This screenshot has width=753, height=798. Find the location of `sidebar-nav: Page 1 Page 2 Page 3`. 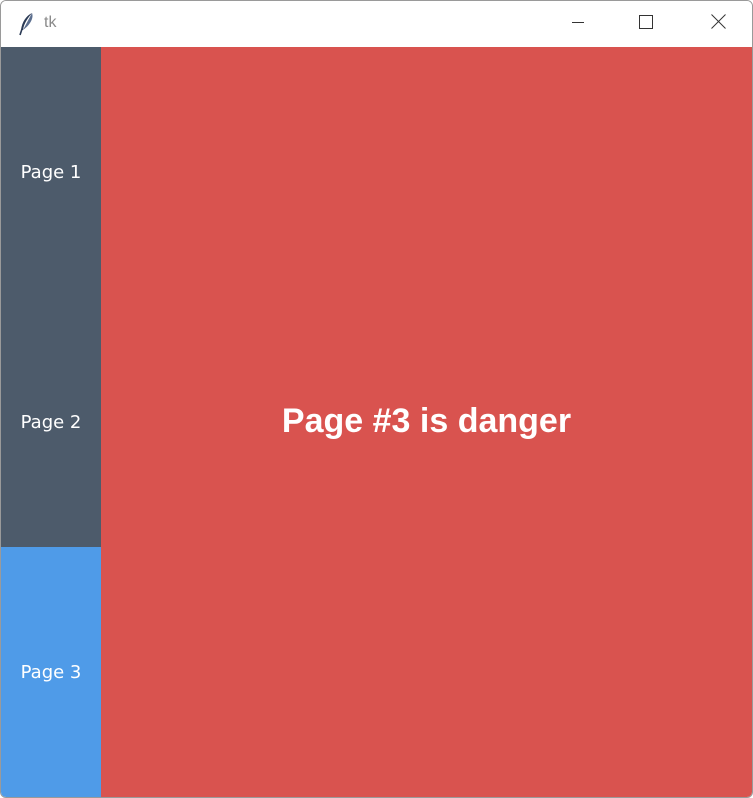

sidebar-nav: Page 1 Page 2 Page 3 is located at coordinates (51, 422).